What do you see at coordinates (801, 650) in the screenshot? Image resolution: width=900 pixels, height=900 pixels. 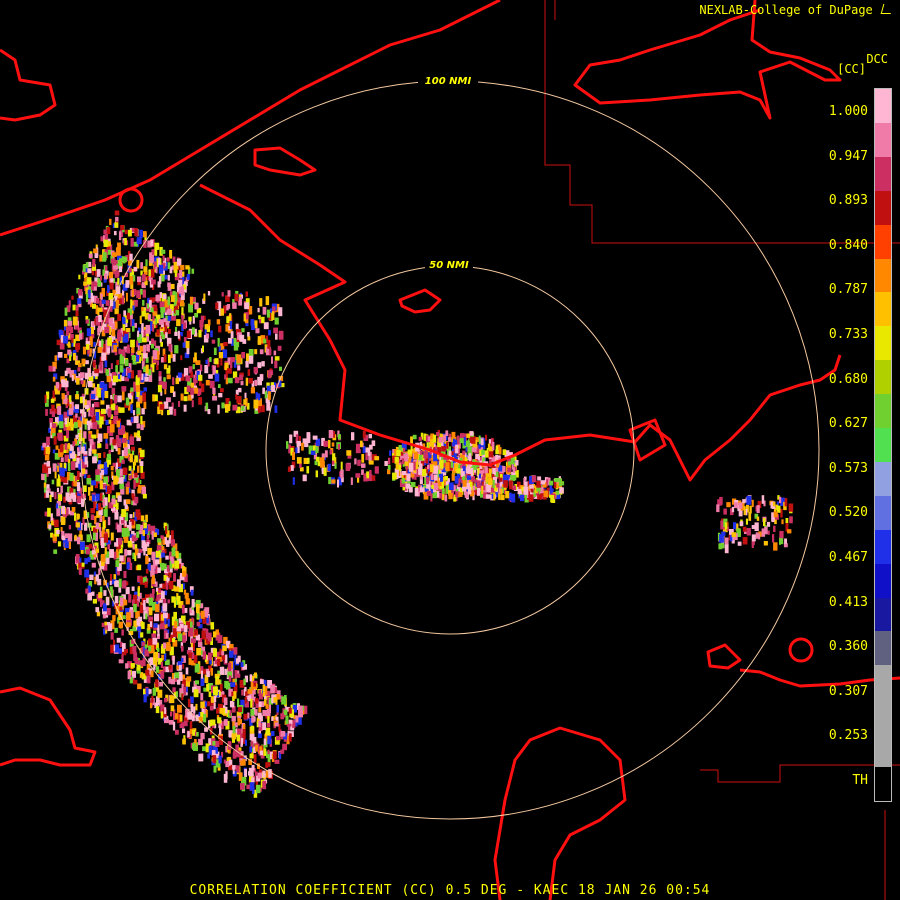 I see `southeast-lake` at bounding box center [801, 650].